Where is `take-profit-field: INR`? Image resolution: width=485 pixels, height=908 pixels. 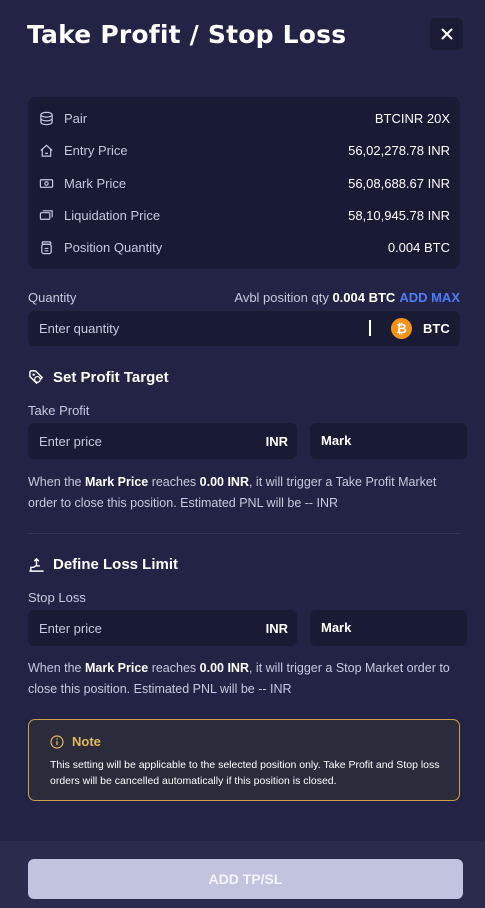
take-profit-field: INR is located at coordinates (162, 441).